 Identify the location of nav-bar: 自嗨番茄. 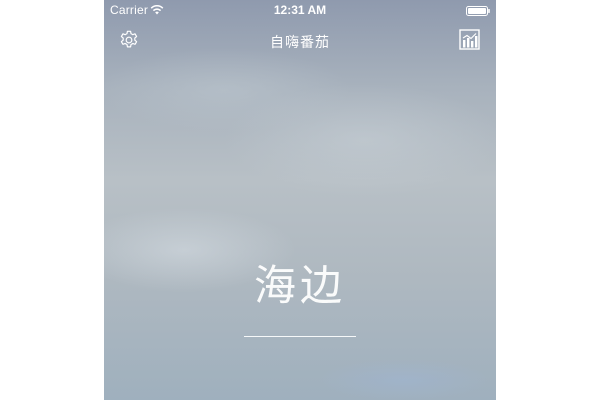
(300, 42).